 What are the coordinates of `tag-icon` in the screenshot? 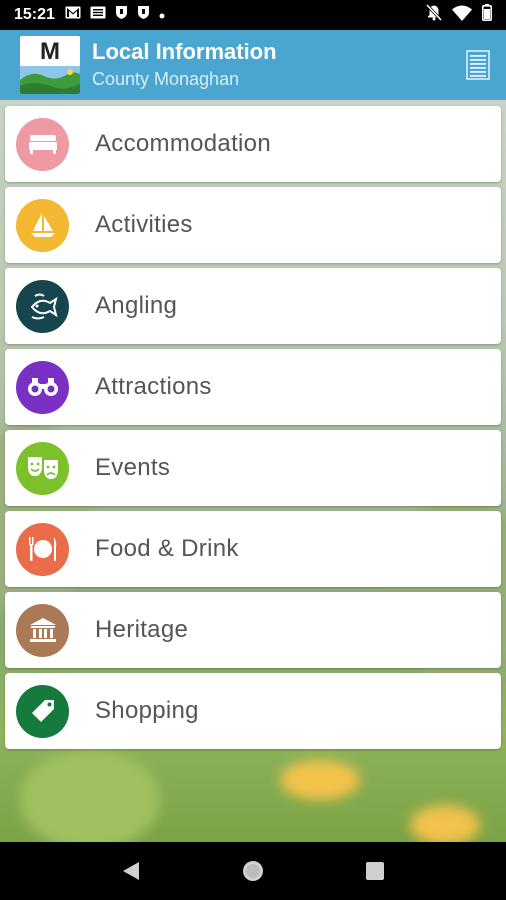 It's located at (42, 711).